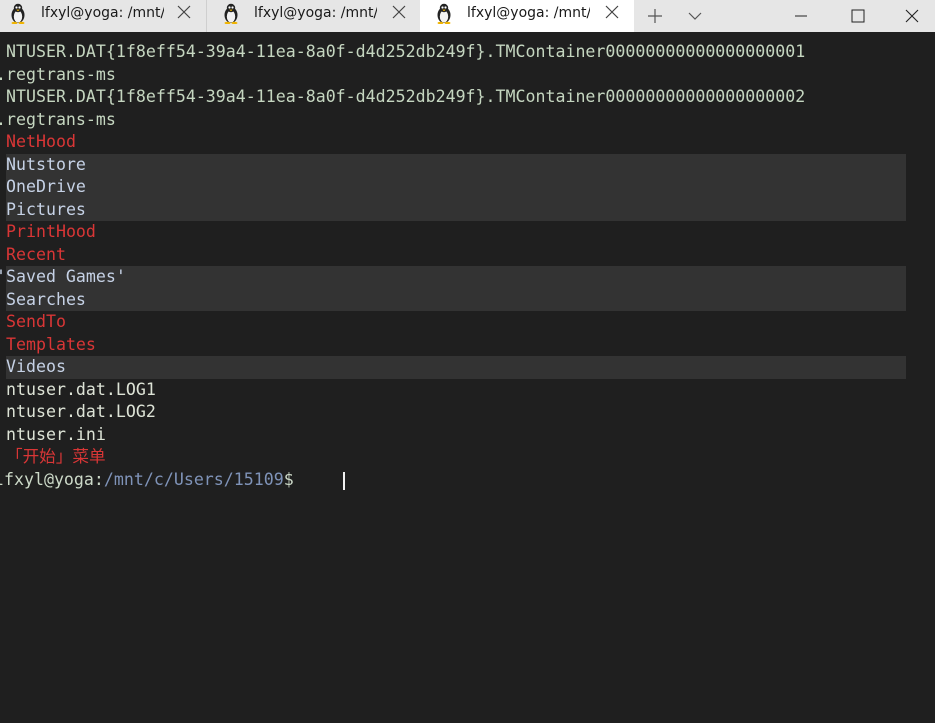 Image resolution: width=935 pixels, height=723 pixels. I want to click on terminal-line: 'Saved Games', so click(467, 277).